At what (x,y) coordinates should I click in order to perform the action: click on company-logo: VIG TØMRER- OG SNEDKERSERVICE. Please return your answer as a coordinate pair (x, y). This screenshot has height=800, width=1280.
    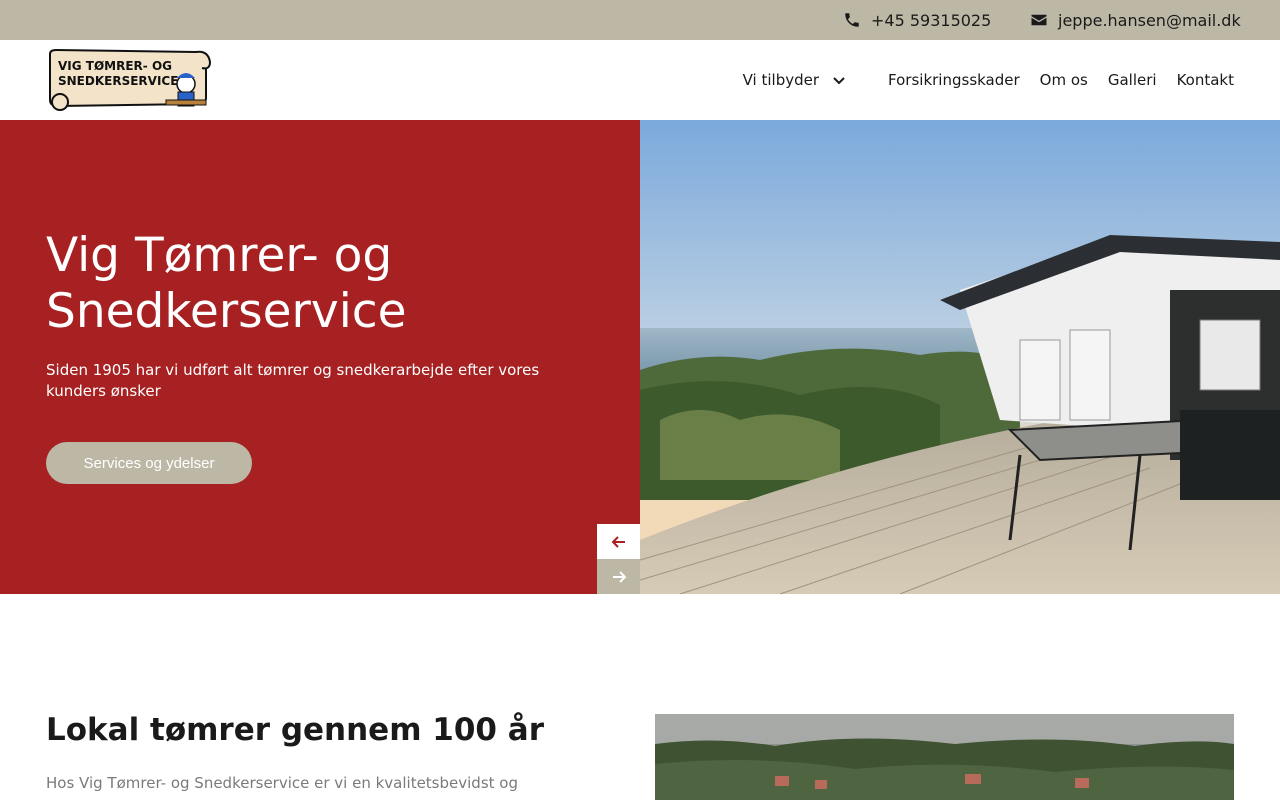
    Looking at the image, I should click on (129, 80).